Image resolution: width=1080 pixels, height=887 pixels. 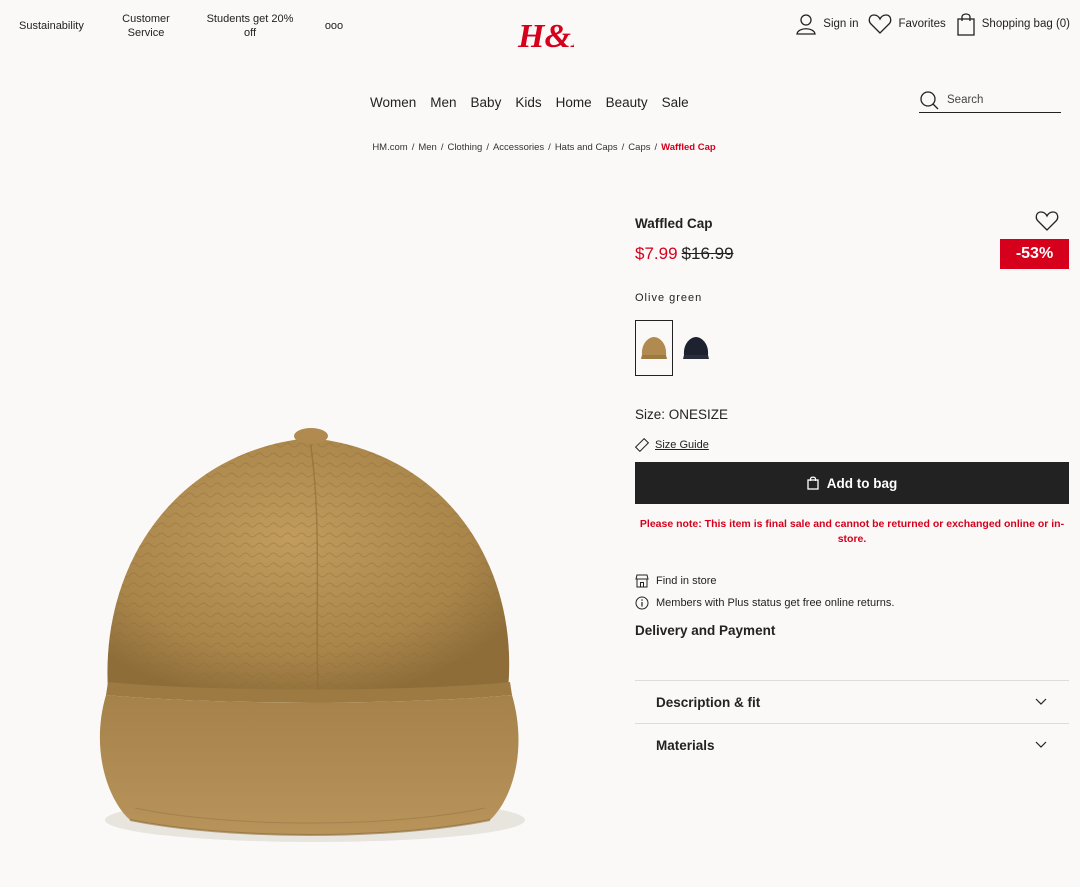 What do you see at coordinates (682, 414) in the screenshot?
I see `size-label: Size: ONESIZE` at bounding box center [682, 414].